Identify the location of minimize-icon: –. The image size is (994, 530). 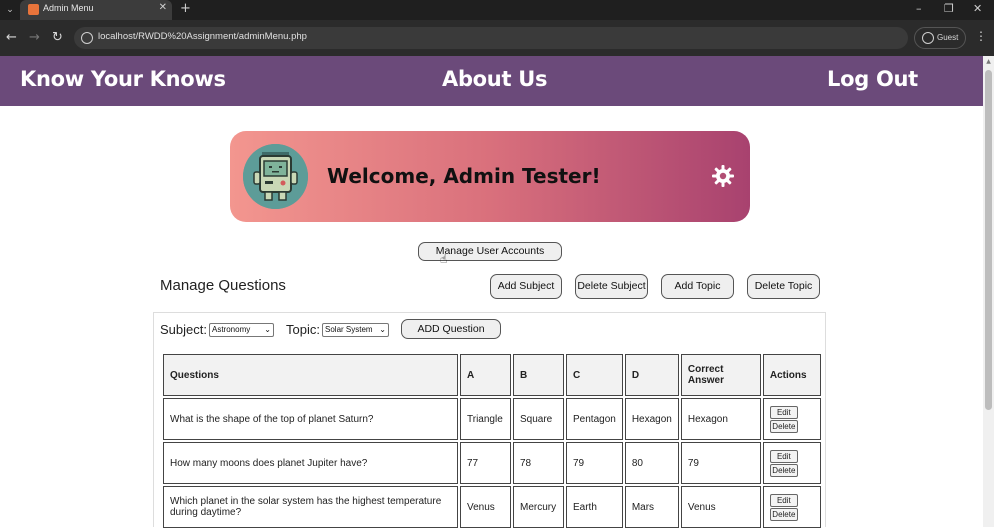
(919, 8).